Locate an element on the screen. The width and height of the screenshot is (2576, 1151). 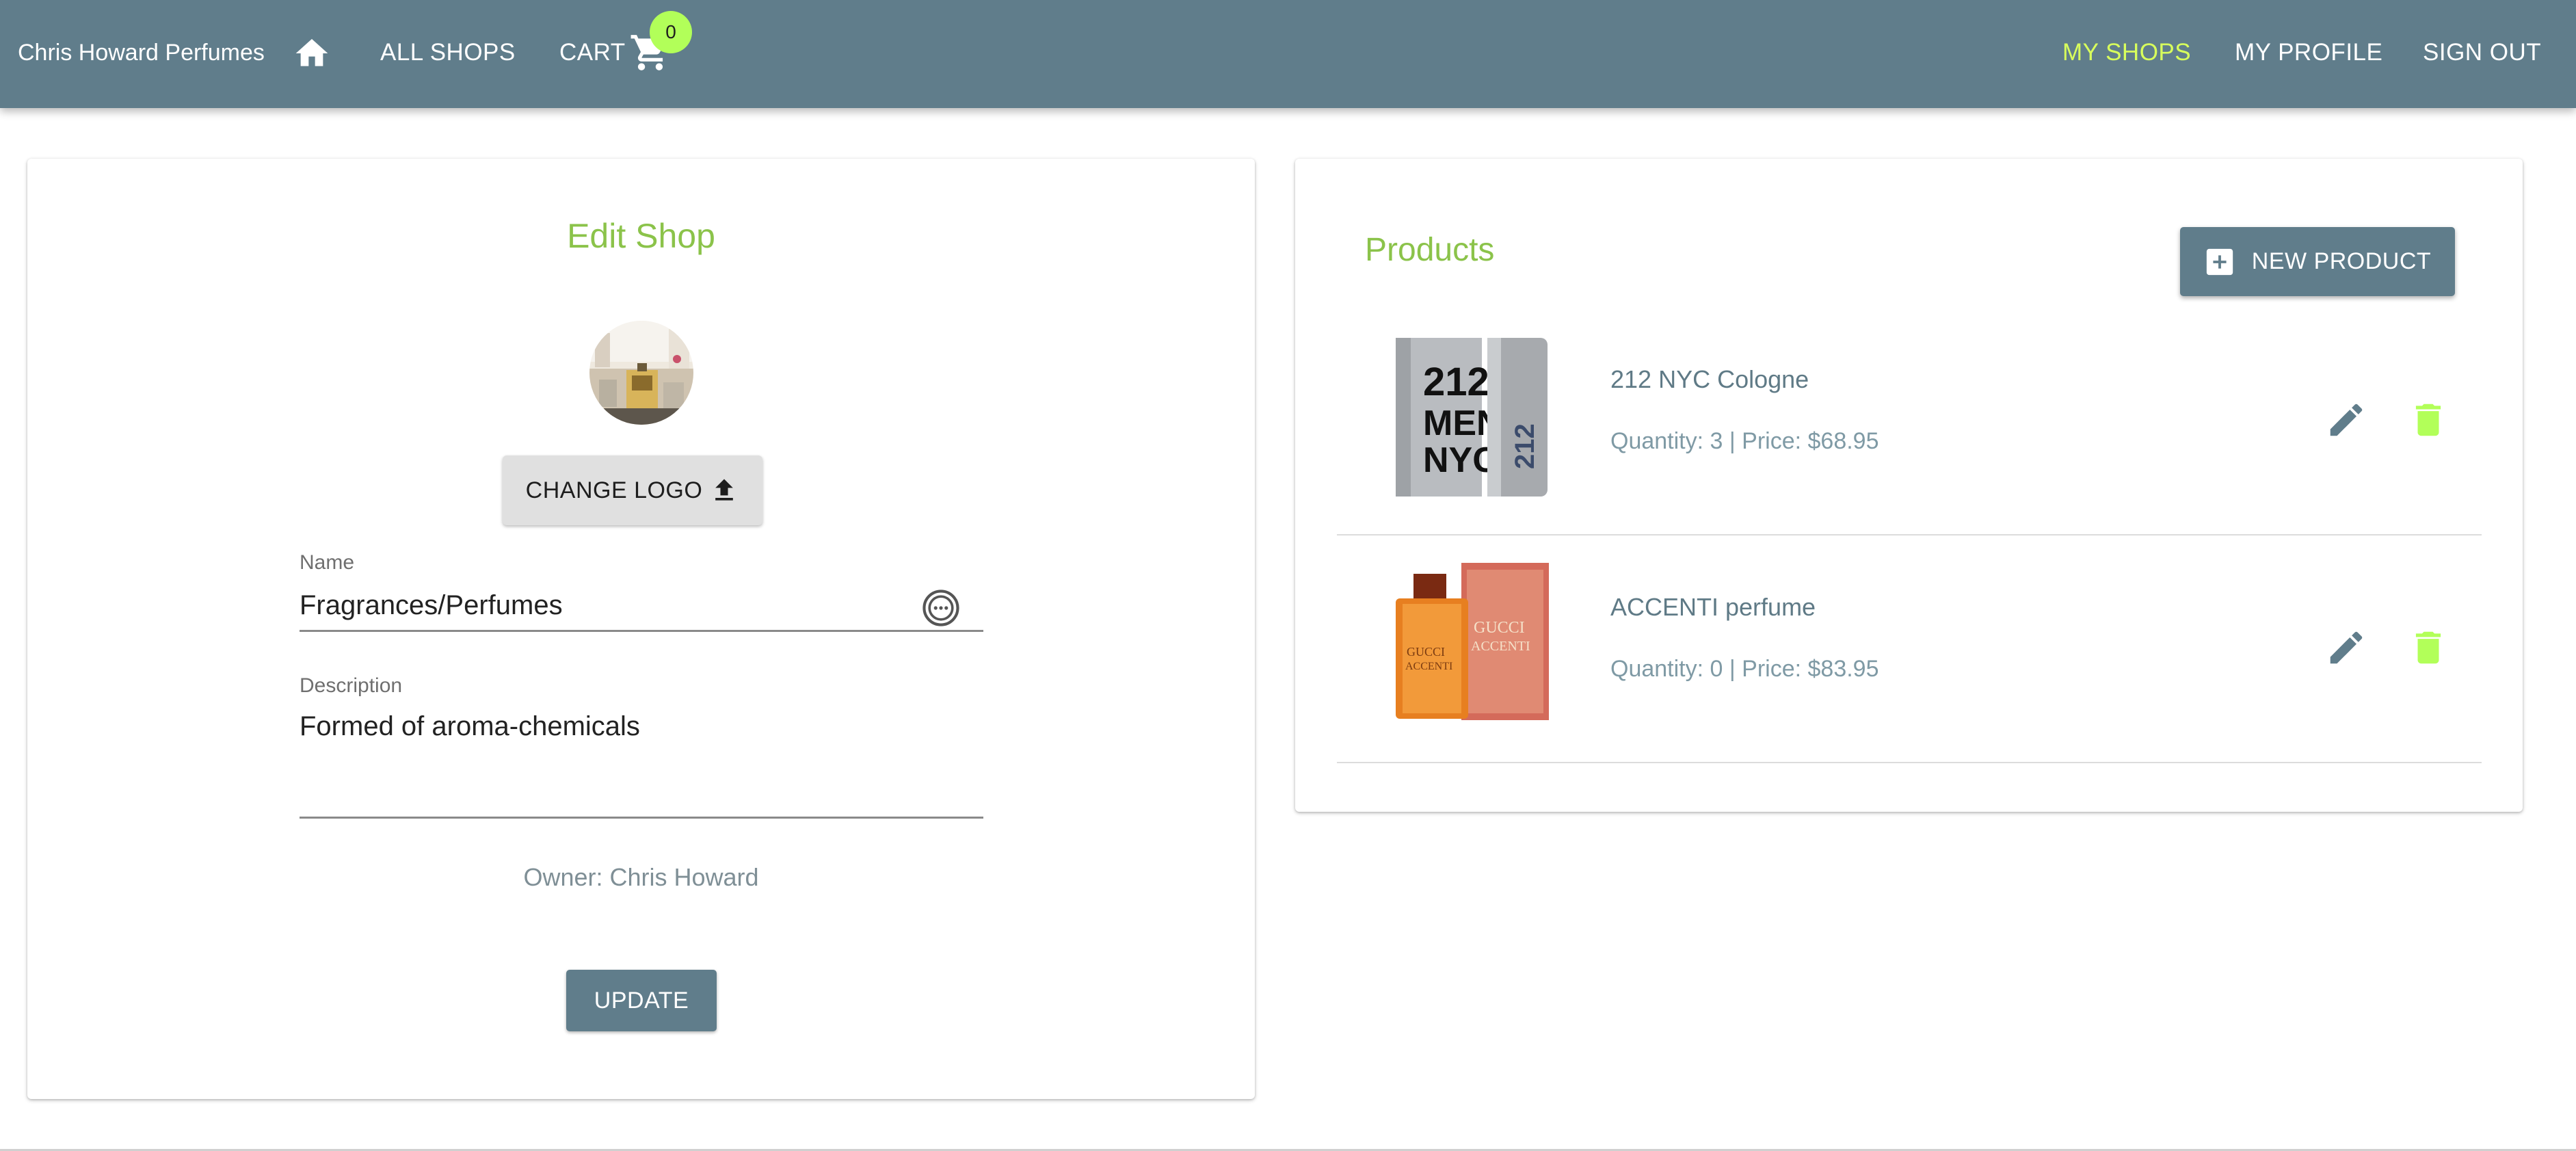
change-logo-label: CHANGE LOGO is located at coordinates (614, 490).